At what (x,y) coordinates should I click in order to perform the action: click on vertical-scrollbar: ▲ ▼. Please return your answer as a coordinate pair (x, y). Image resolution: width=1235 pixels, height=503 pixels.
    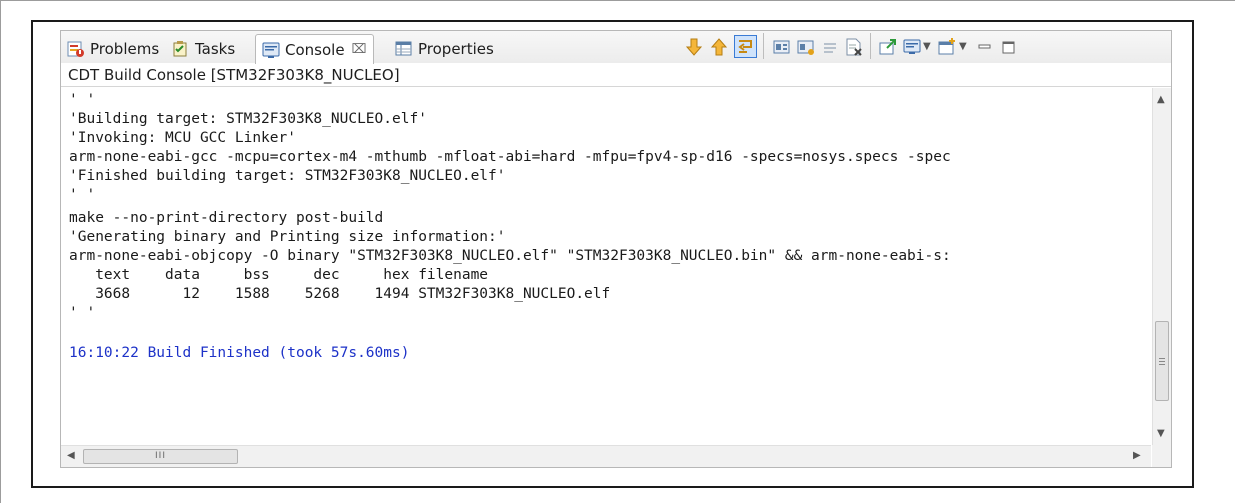
    Looking at the image, I should click on (1161, 266).